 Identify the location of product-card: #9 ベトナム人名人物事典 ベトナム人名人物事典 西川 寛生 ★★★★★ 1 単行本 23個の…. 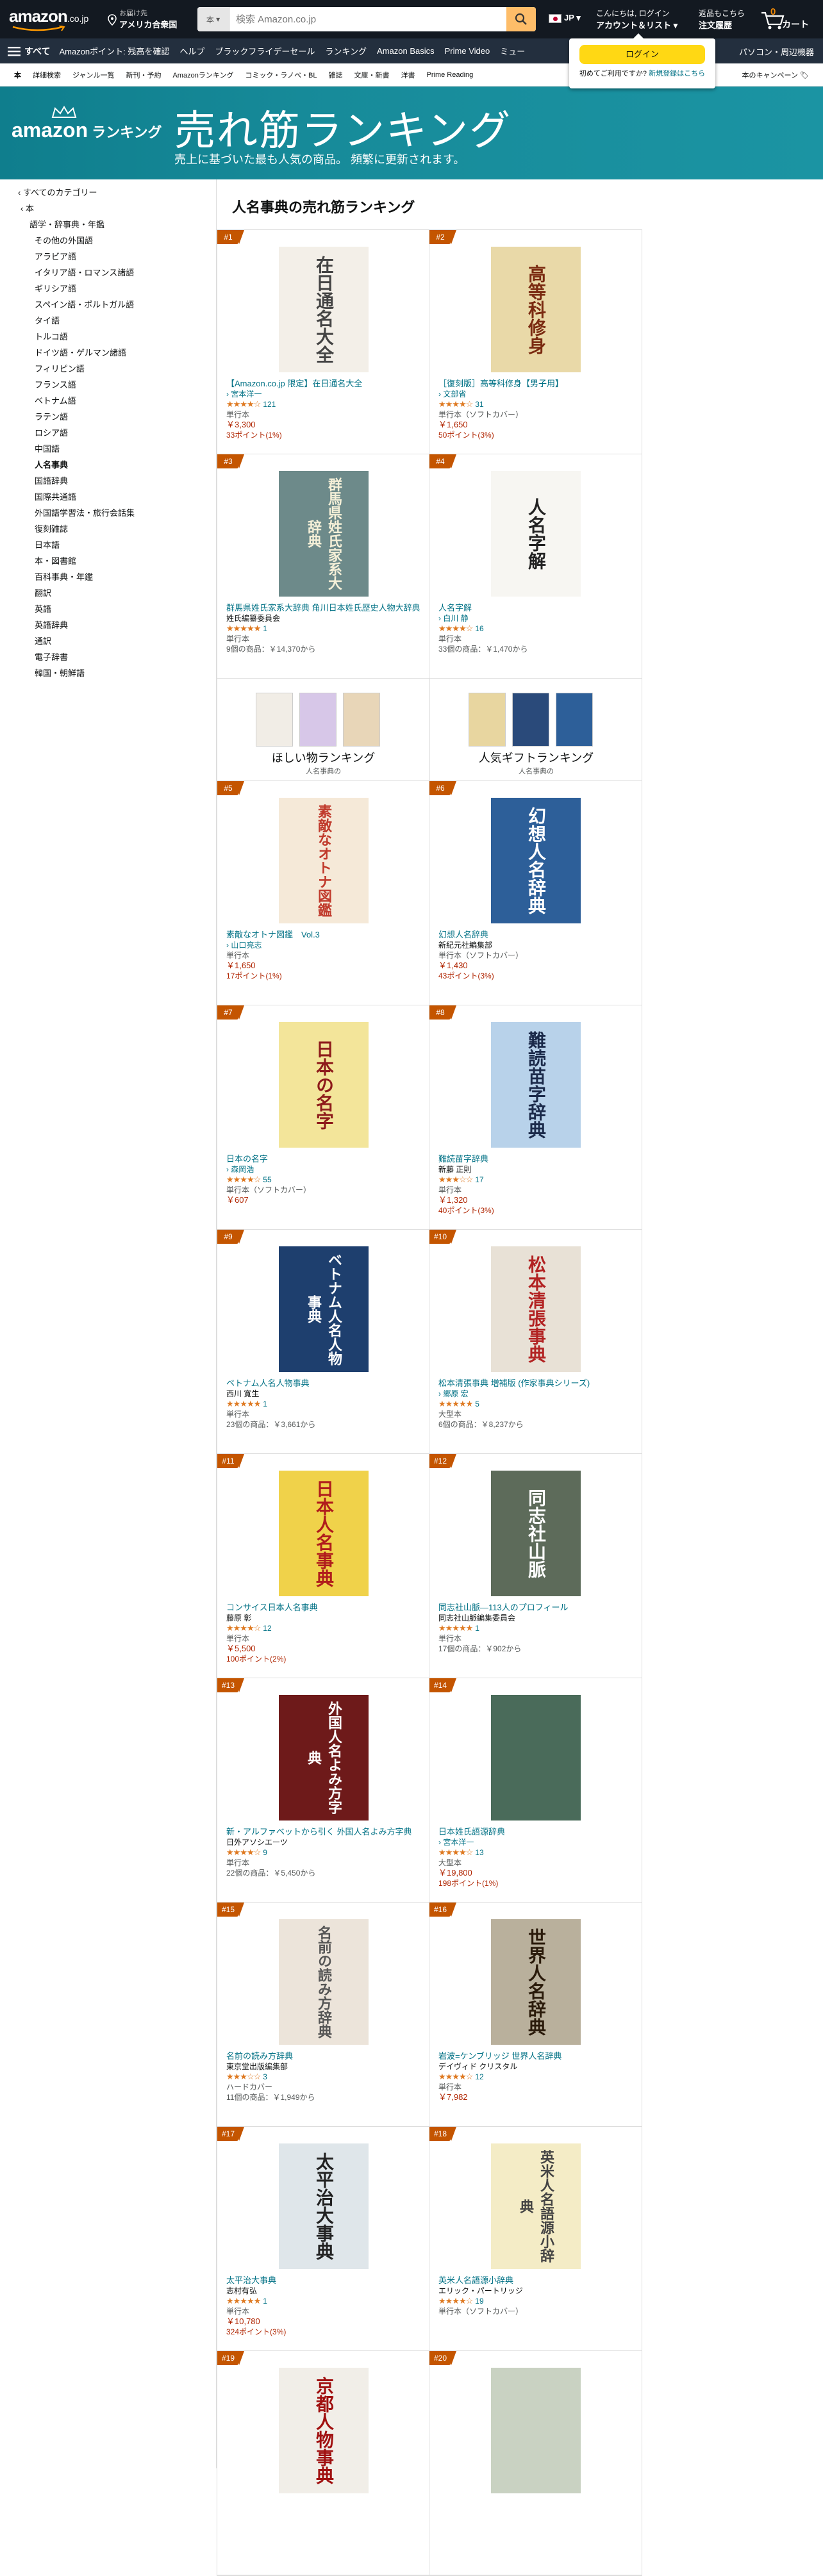
(323, 1341).